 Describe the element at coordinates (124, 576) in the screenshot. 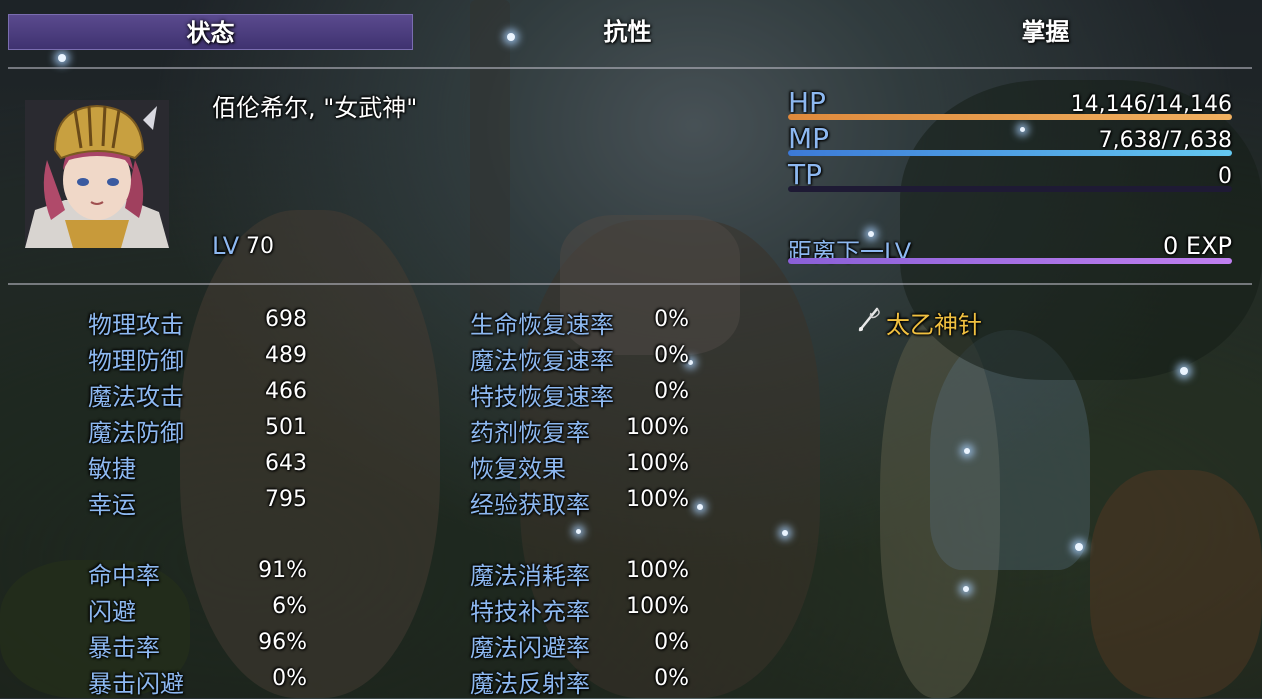

I see `xparams-label: 命中率` at that location.